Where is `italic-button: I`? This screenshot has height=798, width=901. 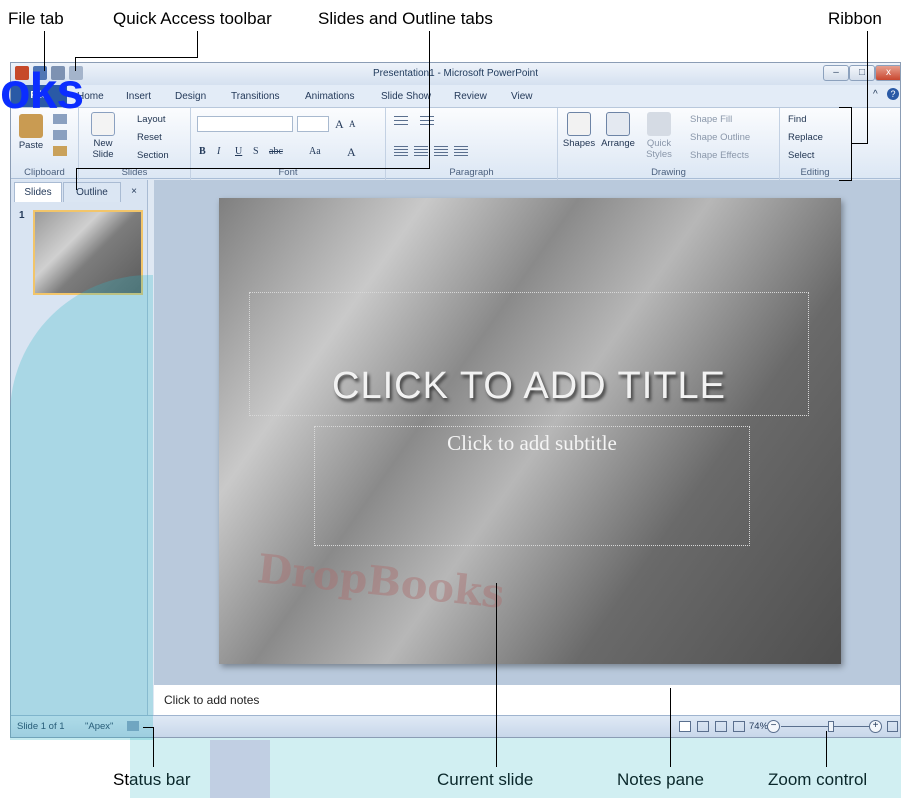
italic-button: I is located at coordinates (218, 151).